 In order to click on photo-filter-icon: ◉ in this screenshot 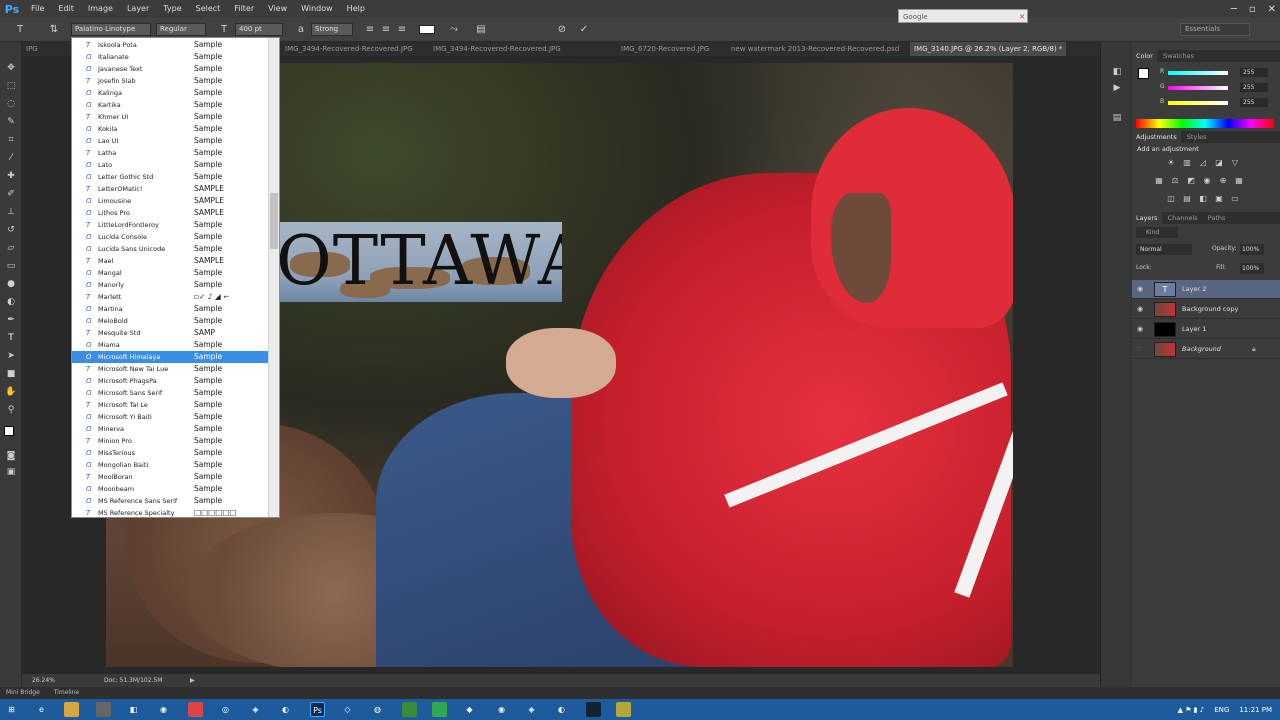, I will do `click(1207, 180)`.